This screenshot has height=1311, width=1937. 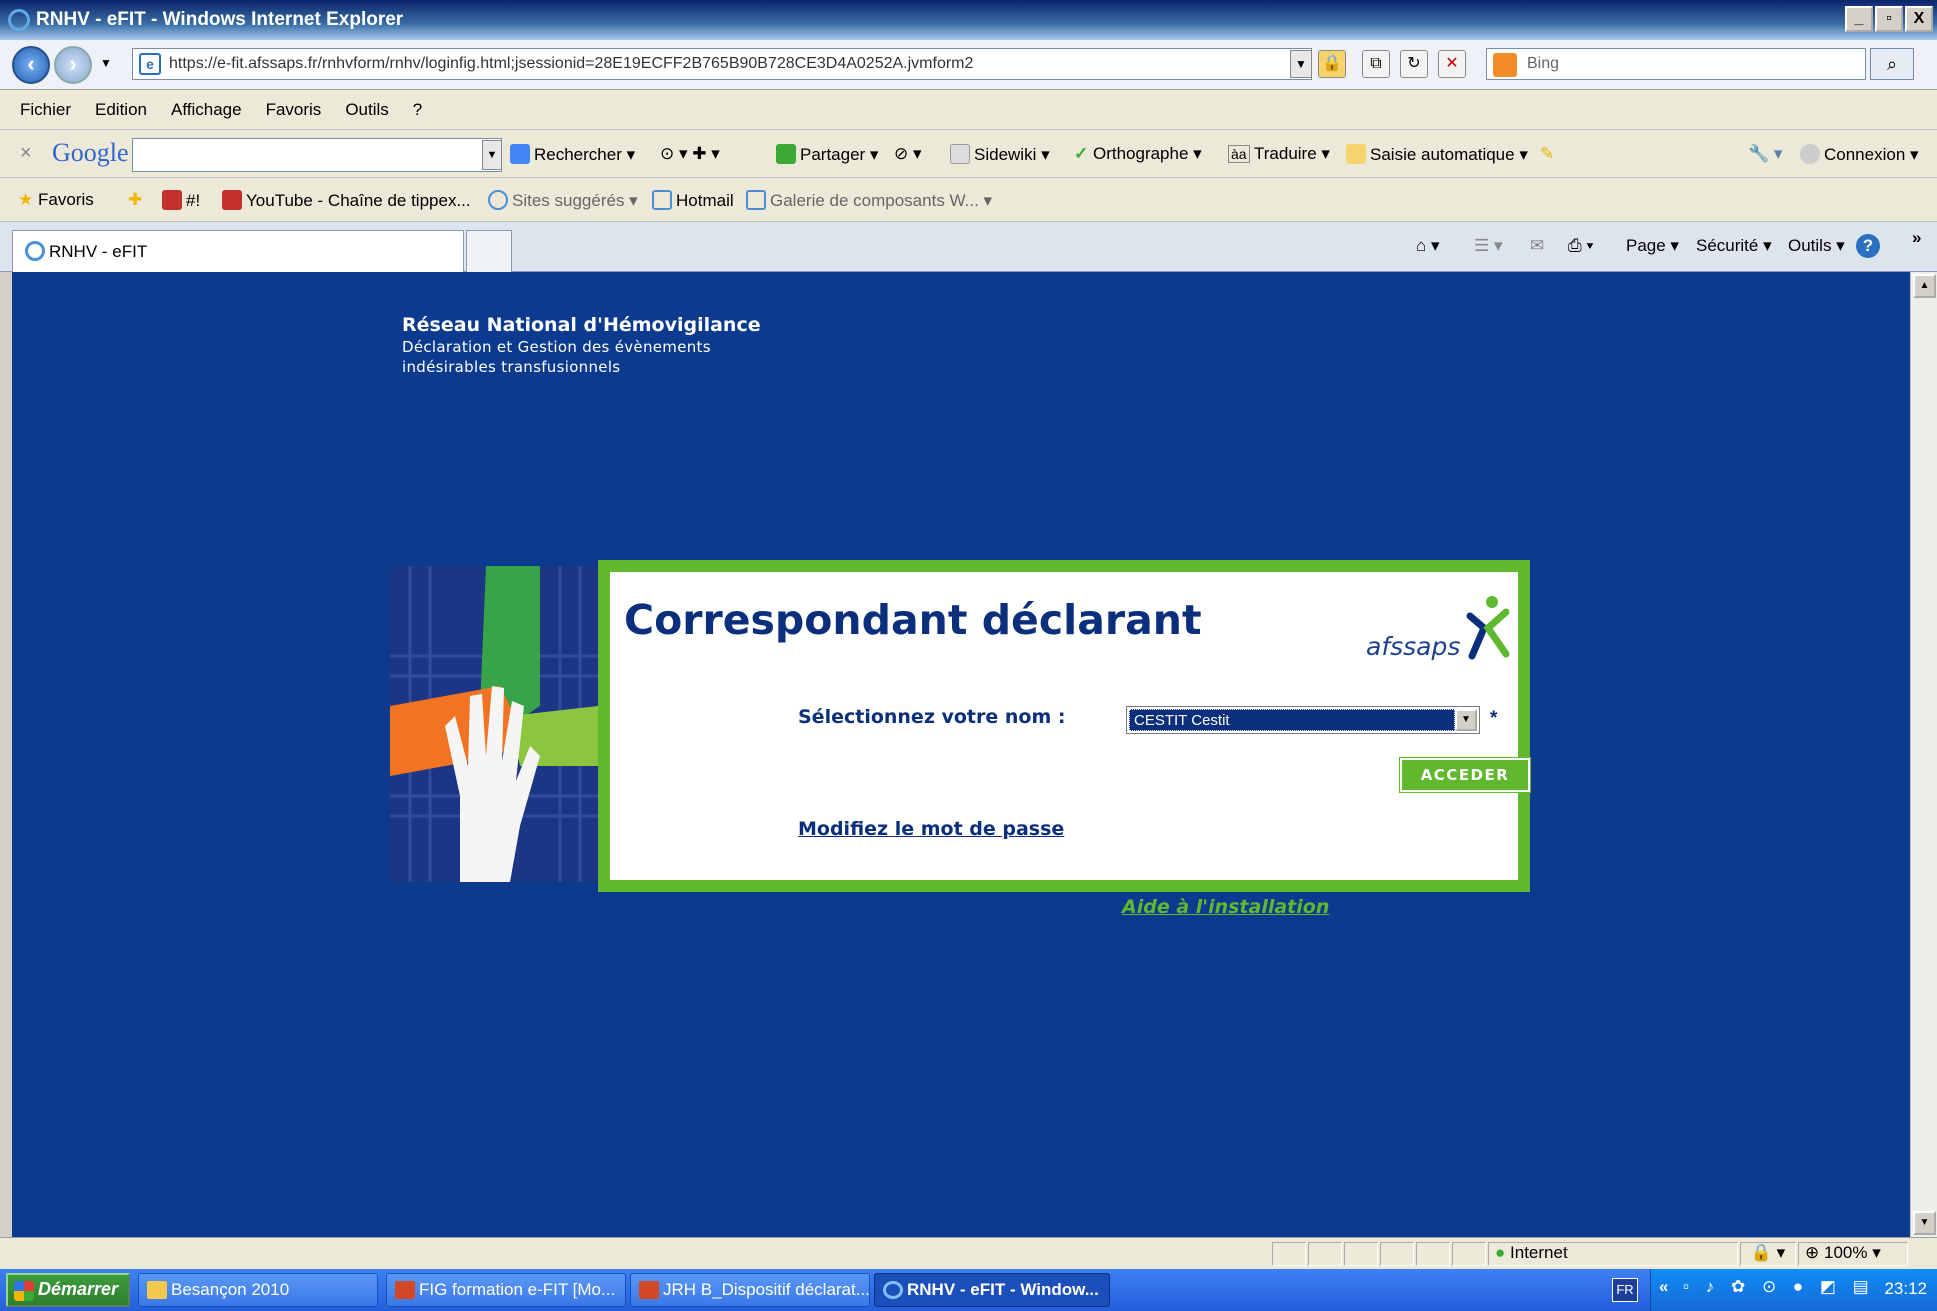 What do you see at coordinates (489, 251) in the screenshot?
I see `new-tab-button` at bounding box center [489, 251].